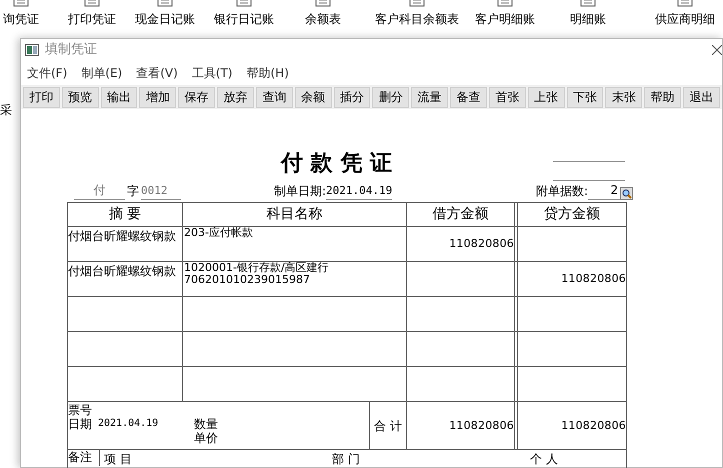  What do you see at coordinates (257, 268) in the screenshot?
I see `account-text: 1020001-银行存款/高区建行` at bounding box center [257, 268].